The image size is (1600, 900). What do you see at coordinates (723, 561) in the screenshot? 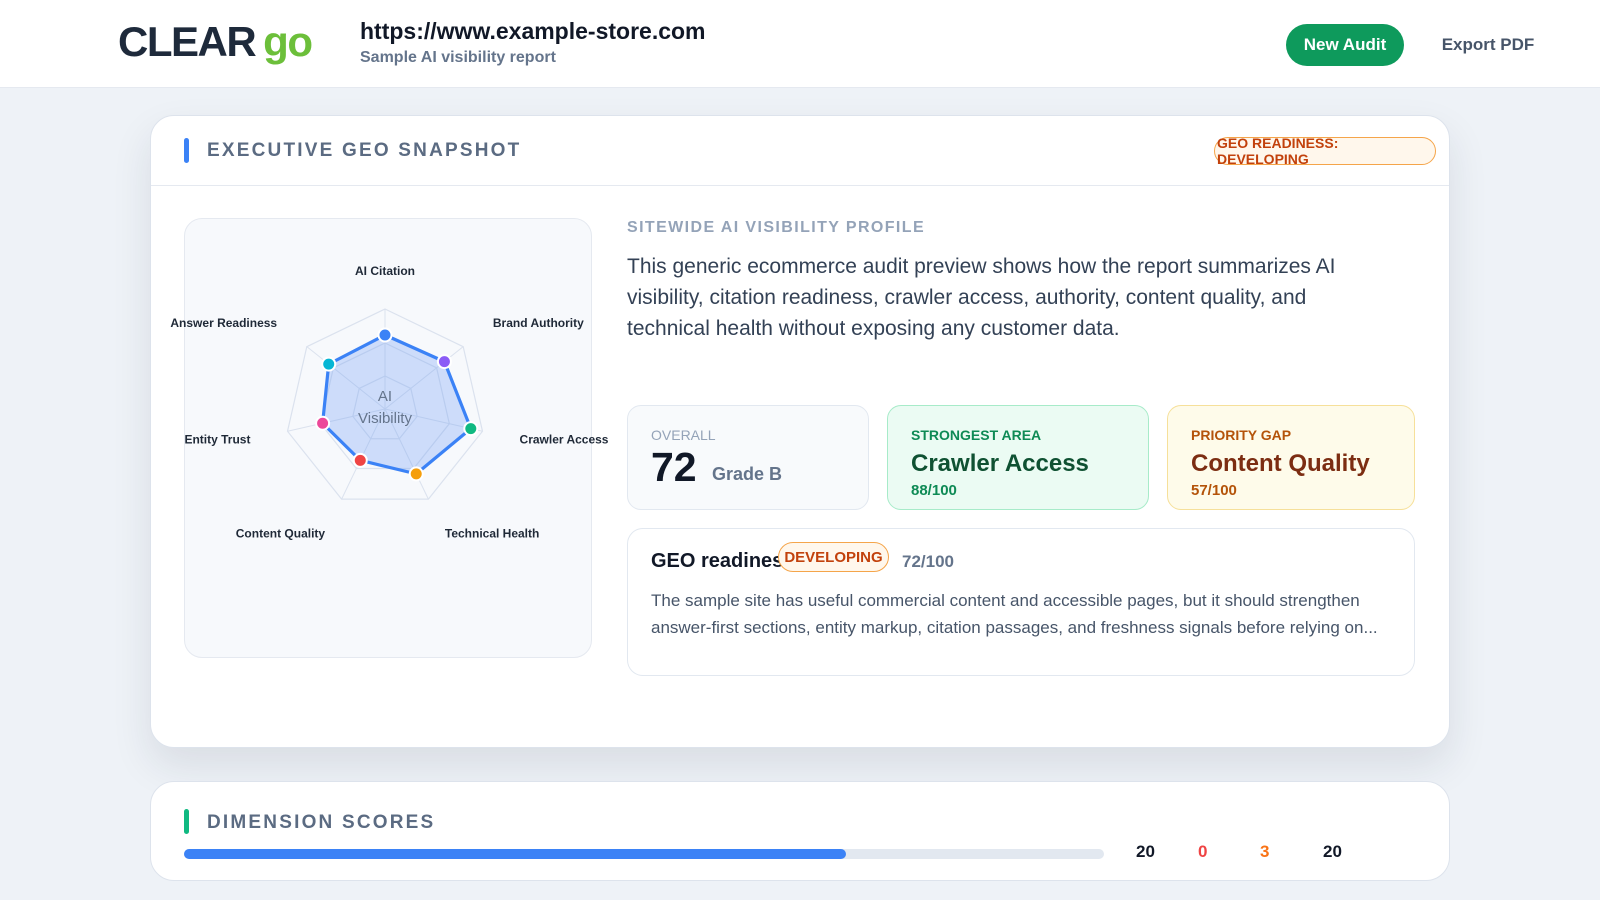
I see `readiness-title: GEO readiness` at bounding box center [723, 561].